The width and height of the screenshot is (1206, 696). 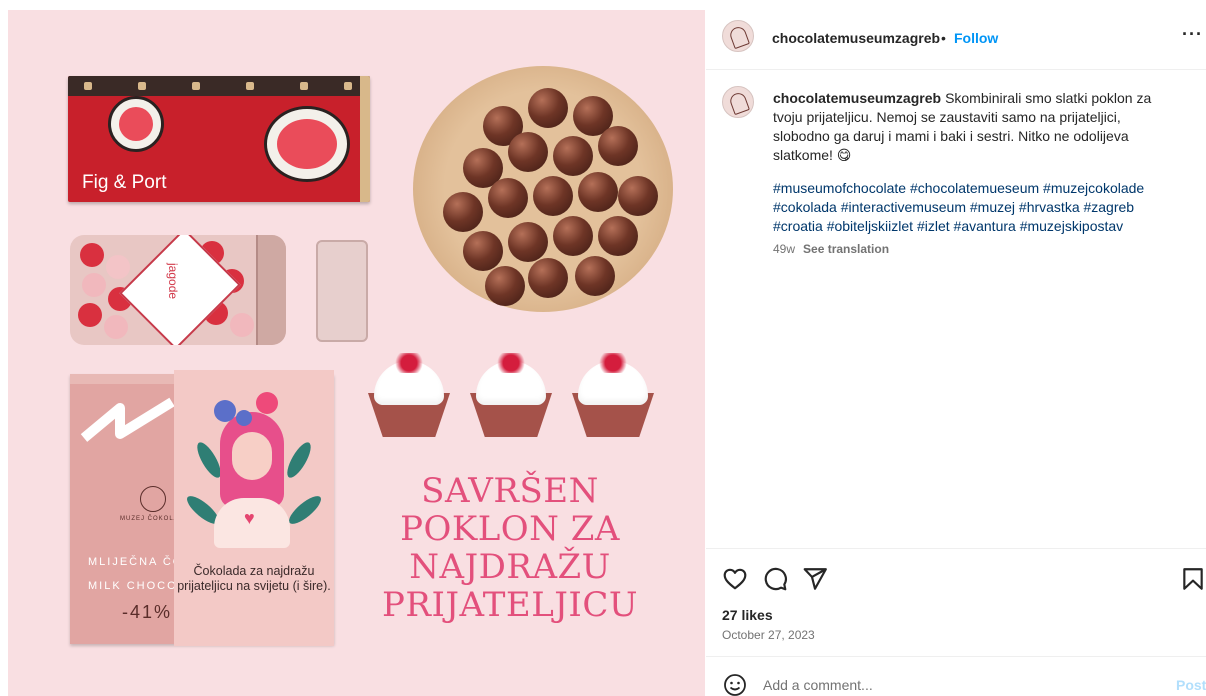 What do you see at coordinates (365, 139) in the screenshot?
I see `bar-wrapper-edge` at bounding box center [365, 139].